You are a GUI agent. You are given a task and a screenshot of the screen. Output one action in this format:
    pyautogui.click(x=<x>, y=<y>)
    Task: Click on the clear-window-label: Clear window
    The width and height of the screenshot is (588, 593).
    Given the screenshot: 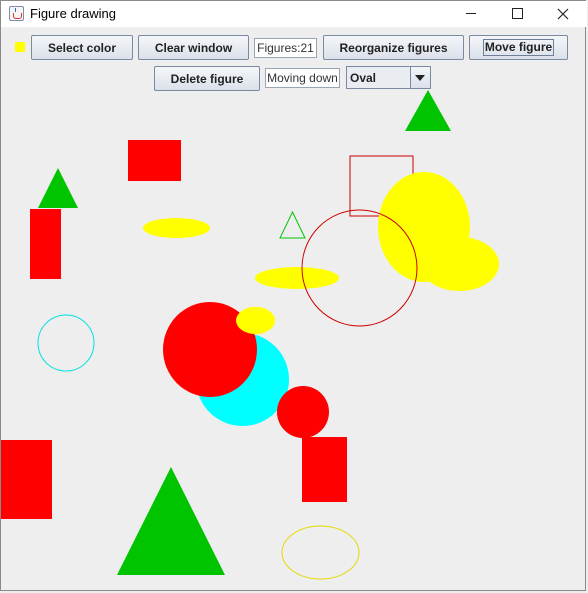 What is the action you would take?
    pyautogui.click(x=193, y=47)
    